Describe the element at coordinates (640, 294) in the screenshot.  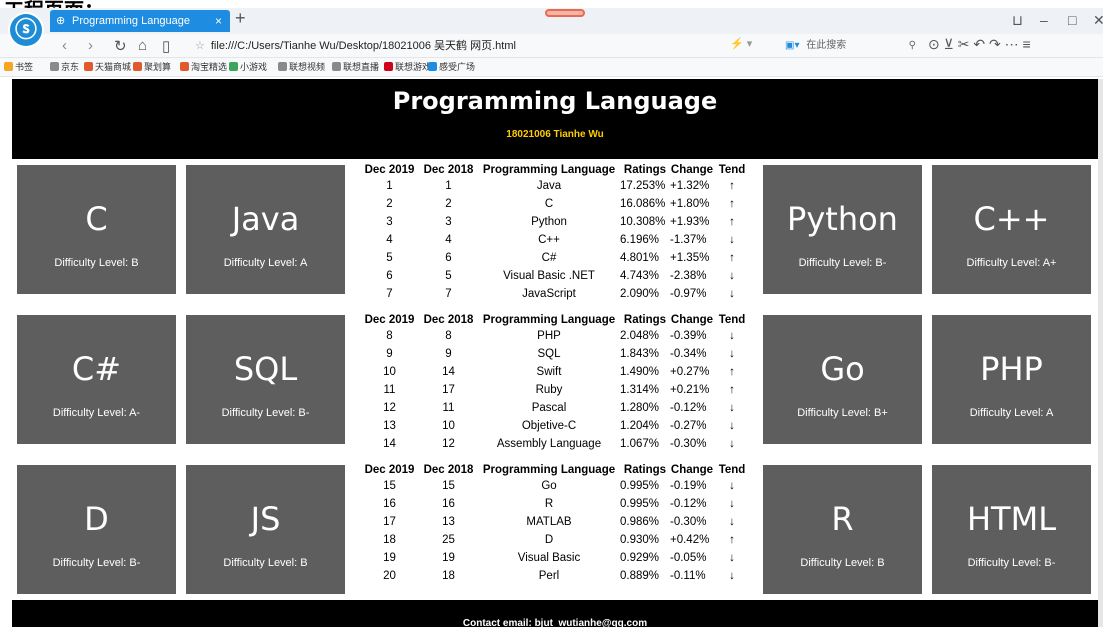
I see `table-cell: 2.090%` at that location.